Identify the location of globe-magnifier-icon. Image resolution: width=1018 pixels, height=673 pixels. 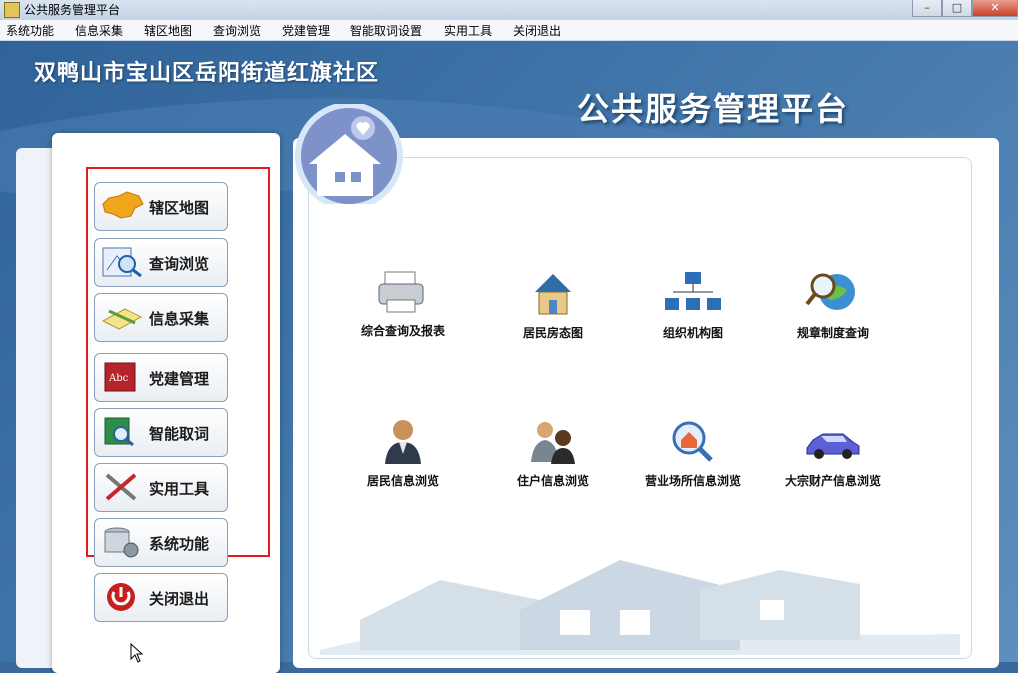
(830, 291).